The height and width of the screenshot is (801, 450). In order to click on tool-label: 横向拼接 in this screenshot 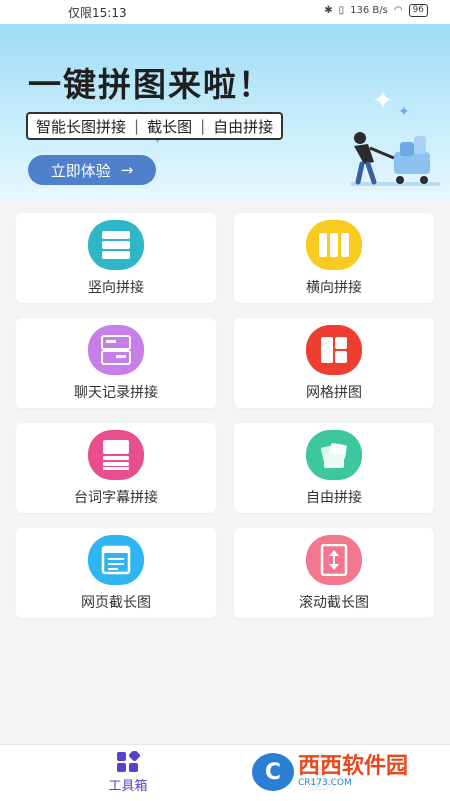, I will do `click(334, 288)`.